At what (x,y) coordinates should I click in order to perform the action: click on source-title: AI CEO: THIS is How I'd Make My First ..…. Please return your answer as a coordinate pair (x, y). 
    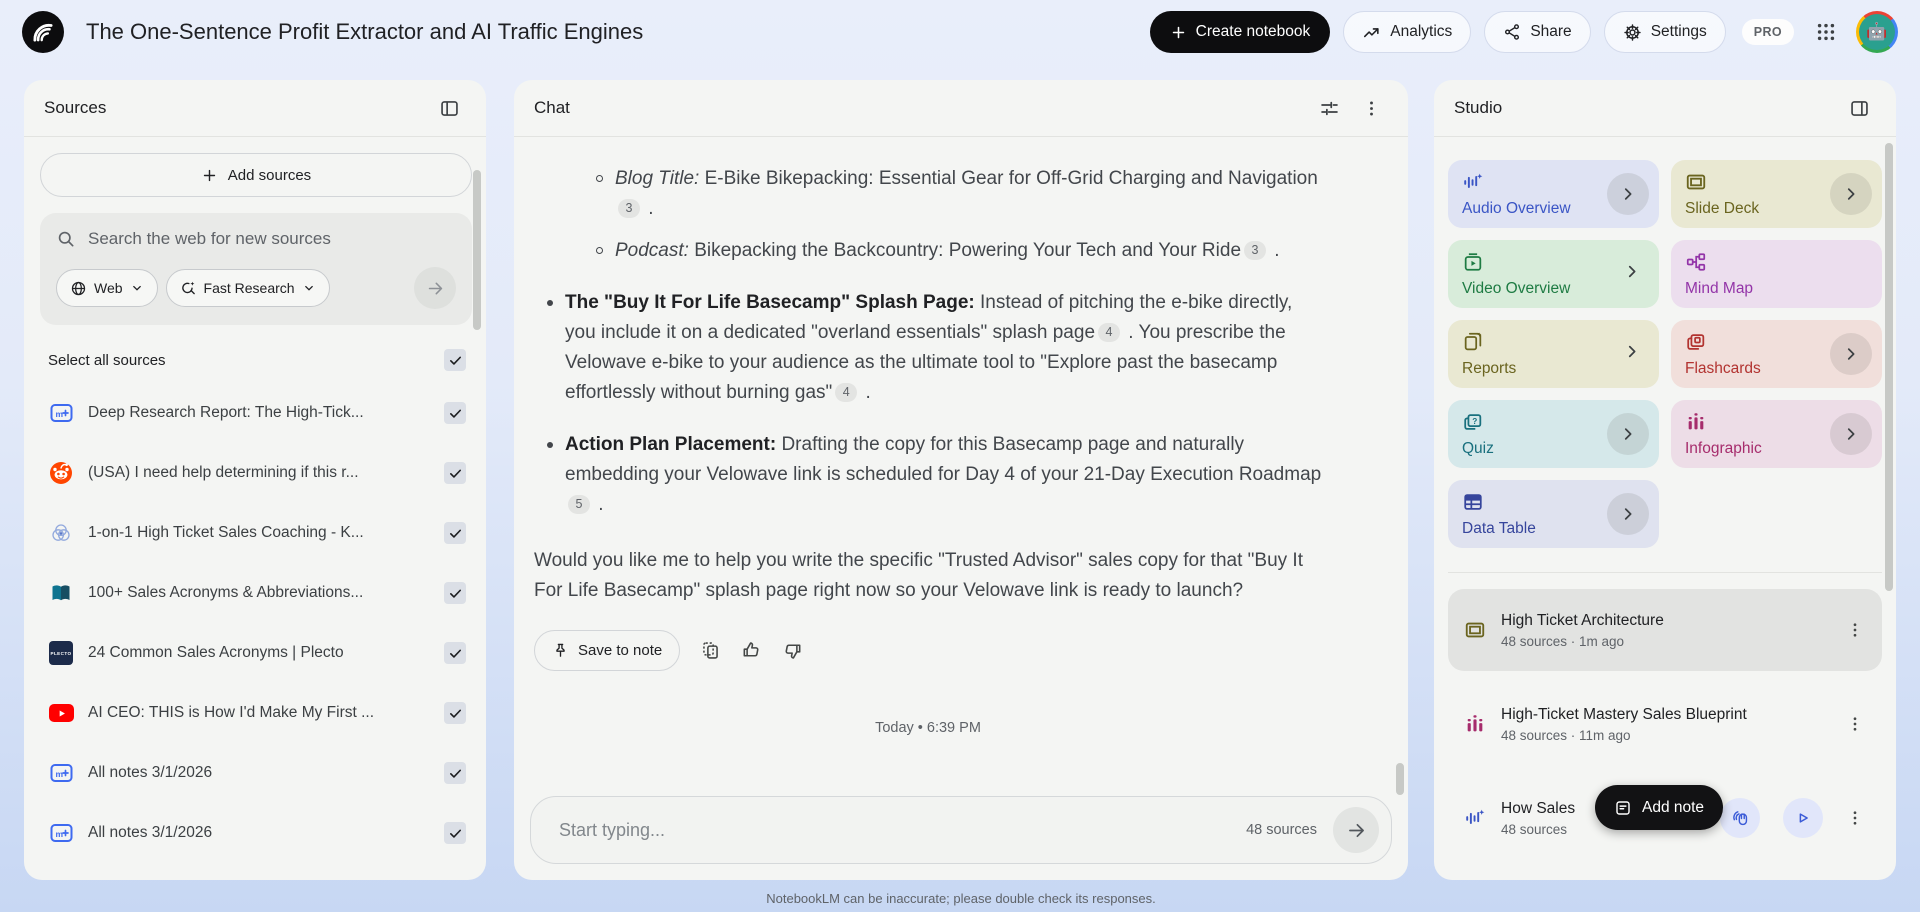
    Looking at the image, I should click on (231, 712).